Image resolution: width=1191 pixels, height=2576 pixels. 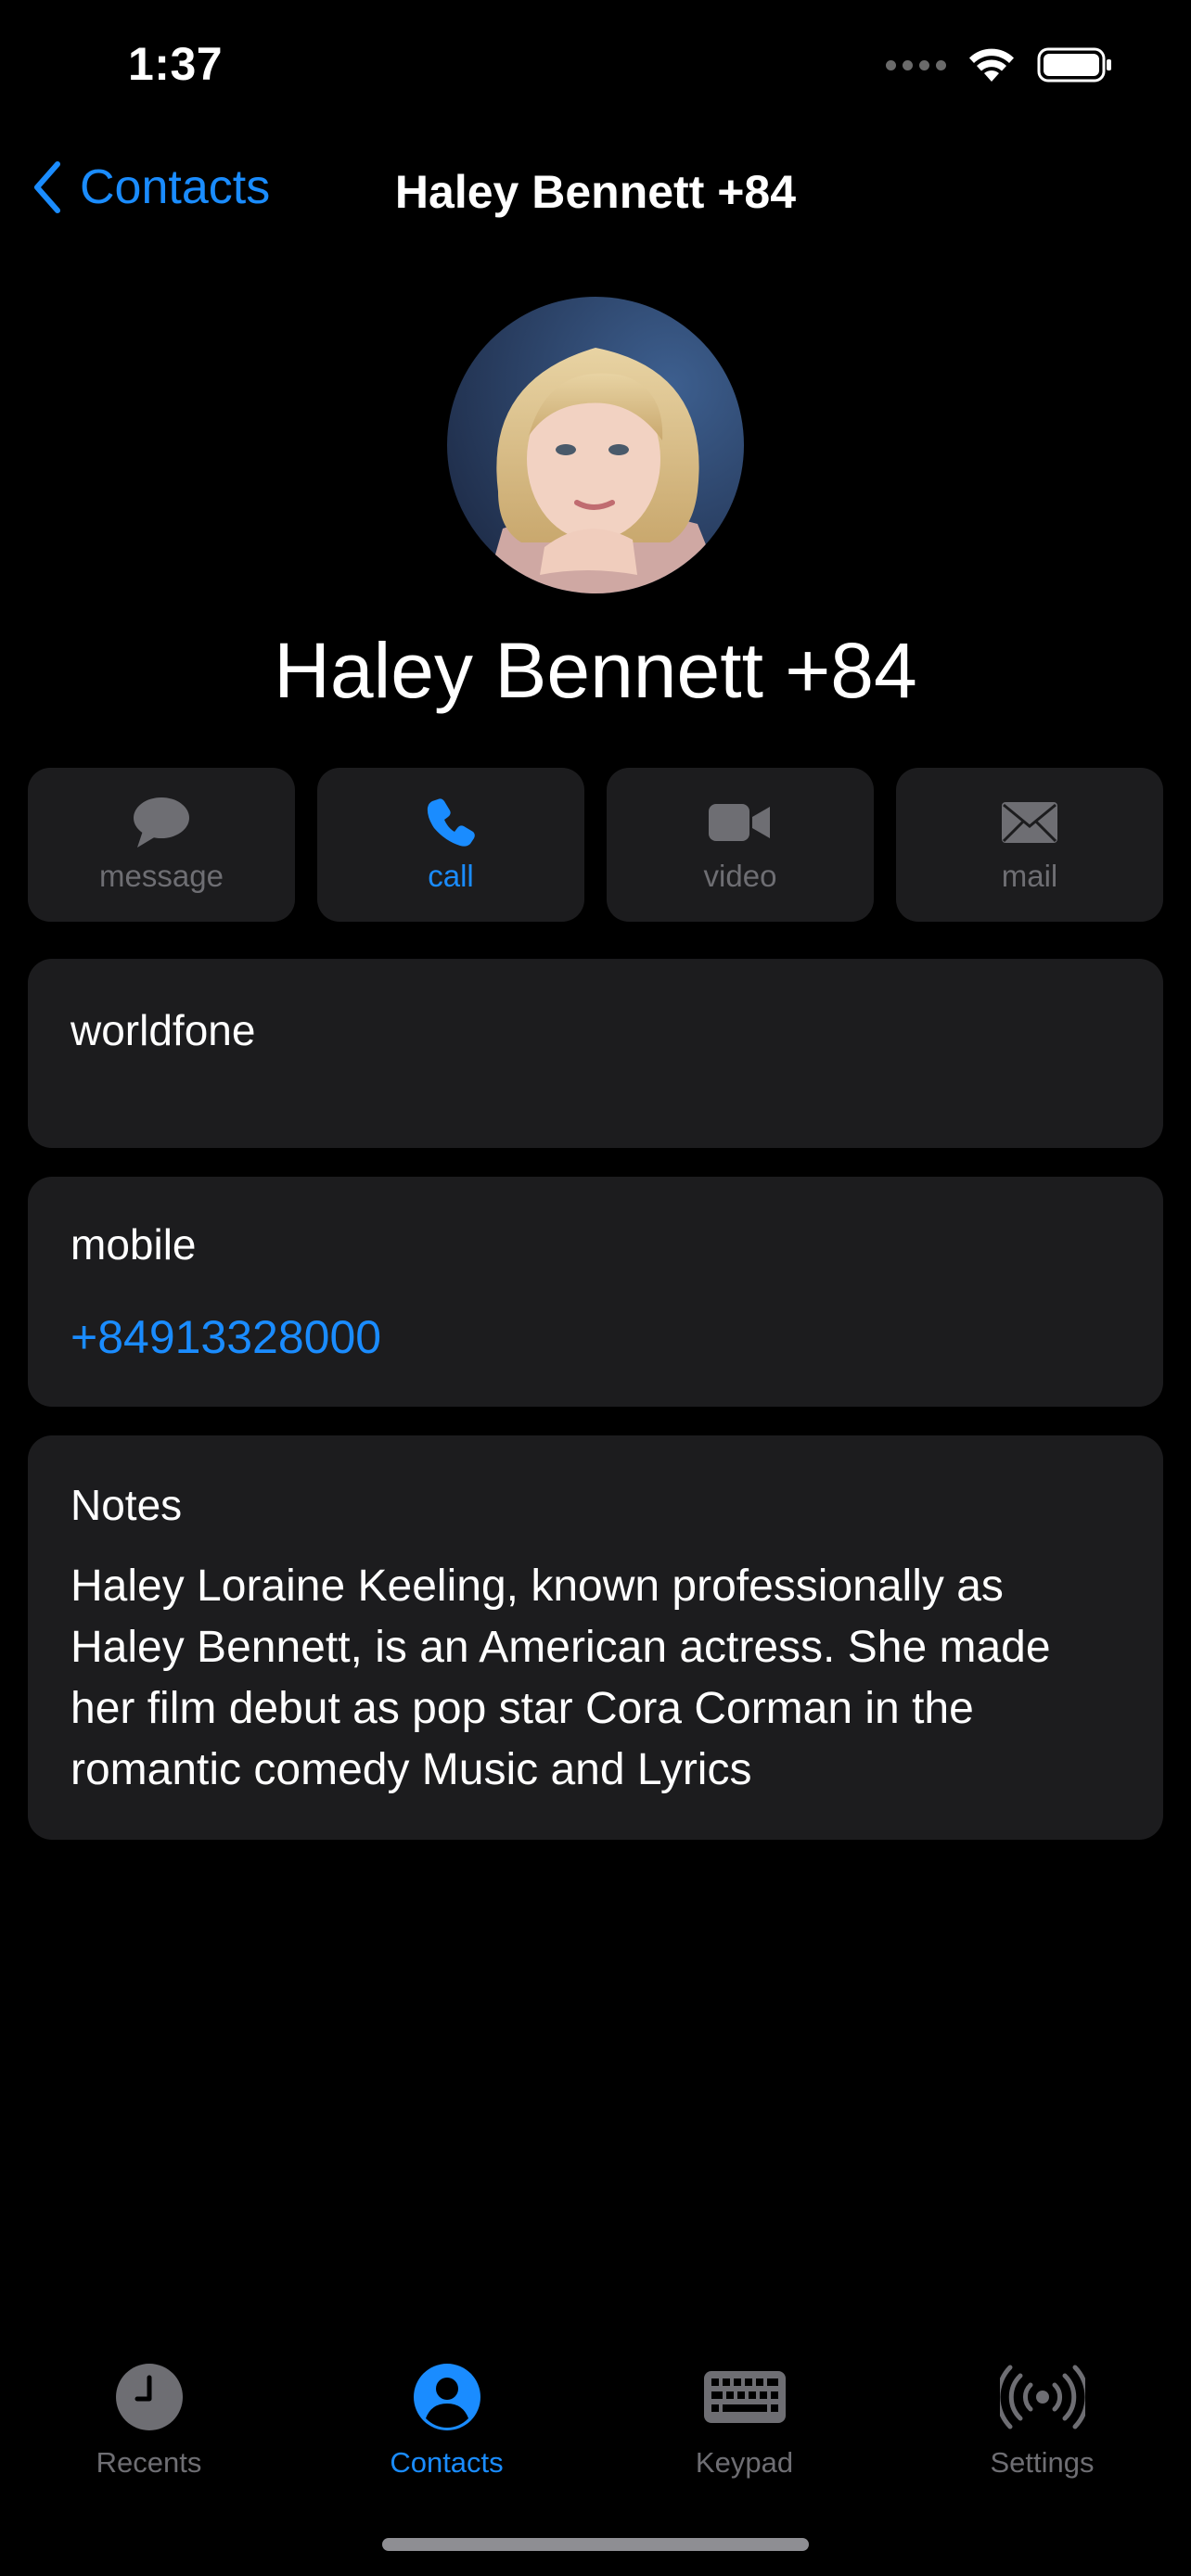 I want to click on wifi-icon, so click(x=992, y=65).